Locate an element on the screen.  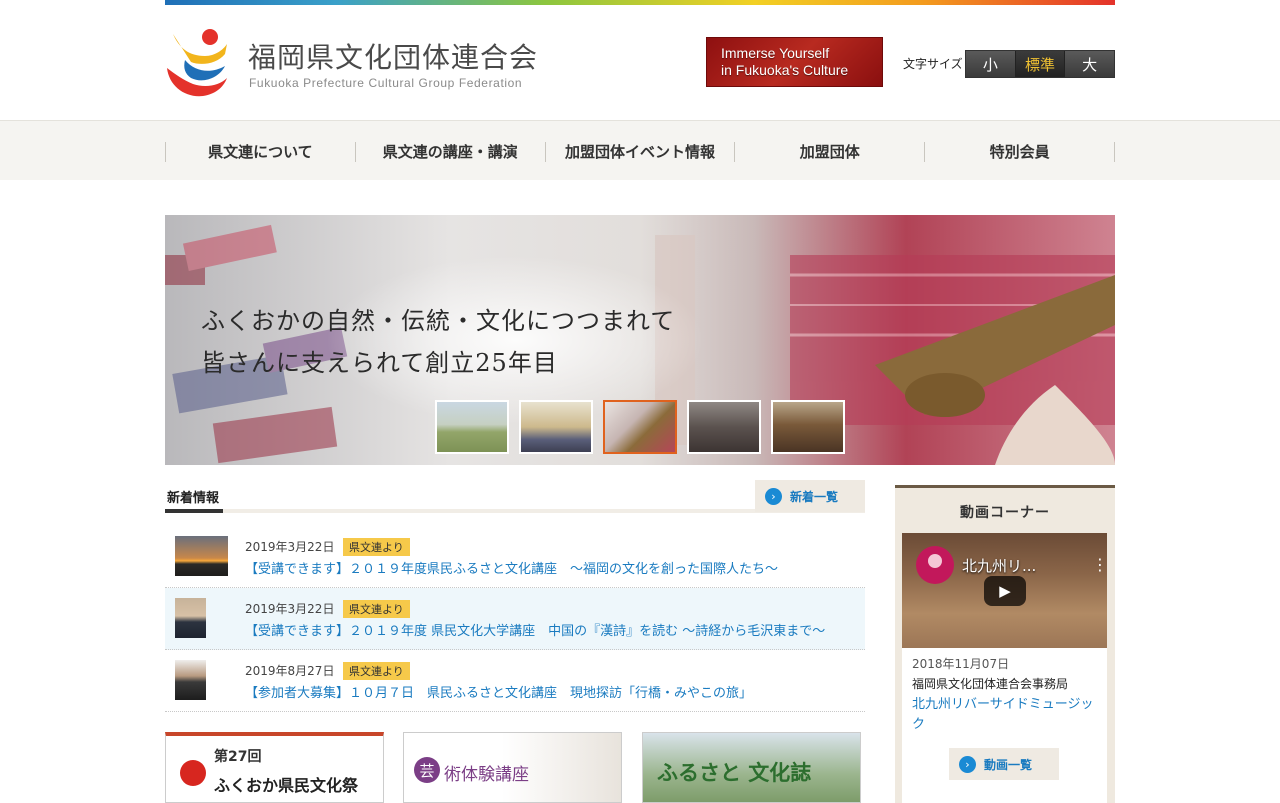
nav-item-about: 県文連について is located at coordinates (260, 152).